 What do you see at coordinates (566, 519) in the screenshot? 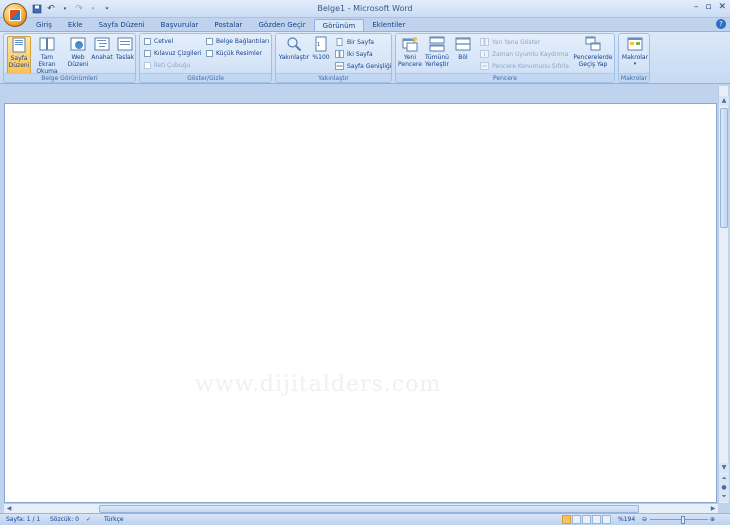
I see `print-layout-view-icon` at bounding box center [566, 519].